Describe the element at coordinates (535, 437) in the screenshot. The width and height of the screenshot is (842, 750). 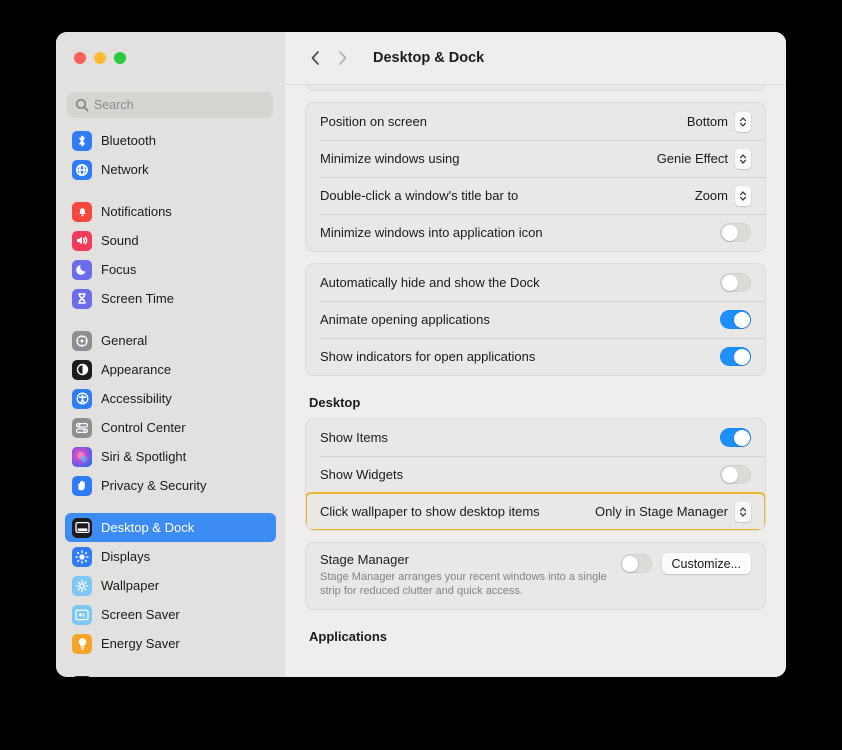
I see `settings-row-show-items: Show Items` at that location.